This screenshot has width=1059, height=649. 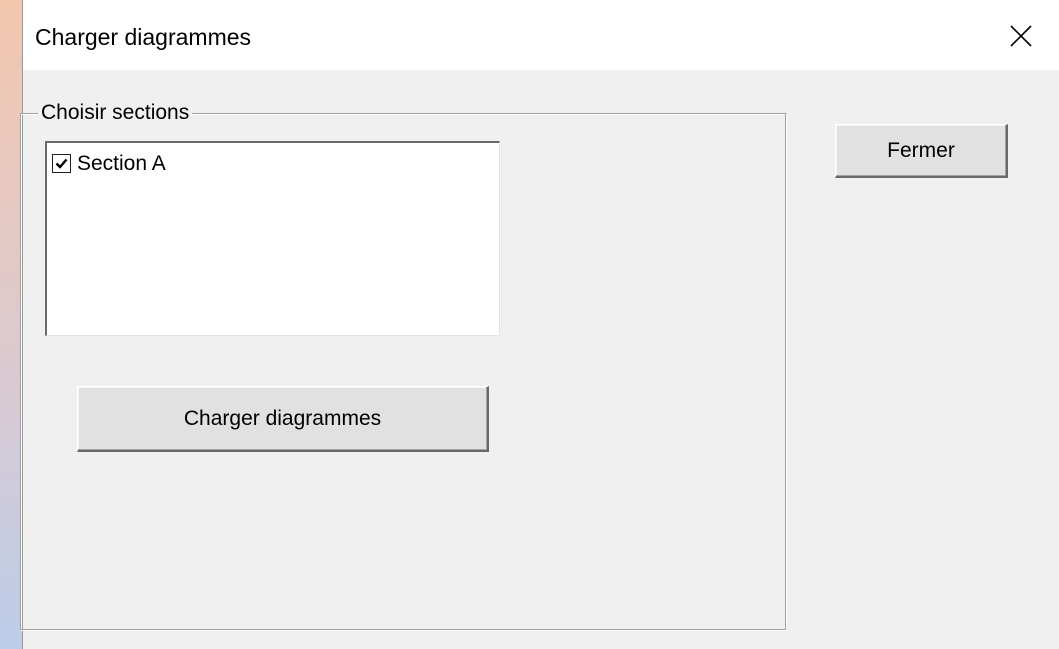 I want to click on window-title: Charger diagrammes, so click(x=143, y=37).